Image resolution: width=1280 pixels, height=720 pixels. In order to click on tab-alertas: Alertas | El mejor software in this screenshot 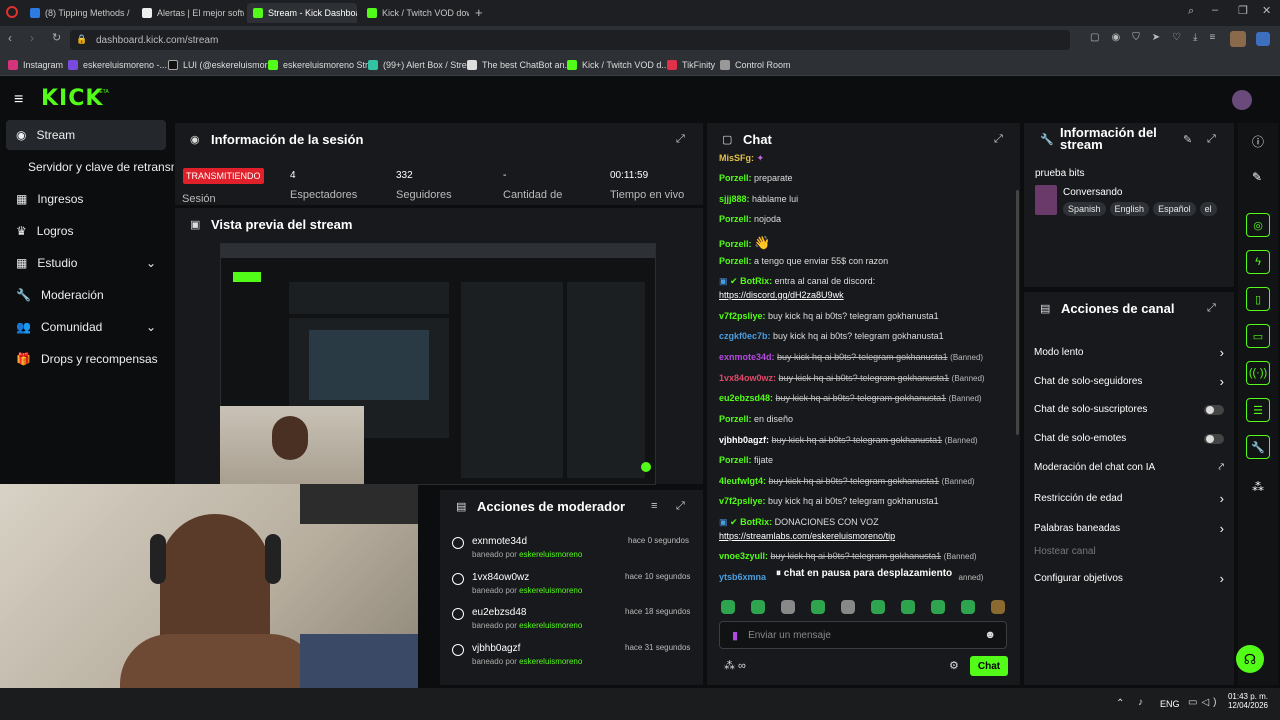, I will do `click(190, 13)`.